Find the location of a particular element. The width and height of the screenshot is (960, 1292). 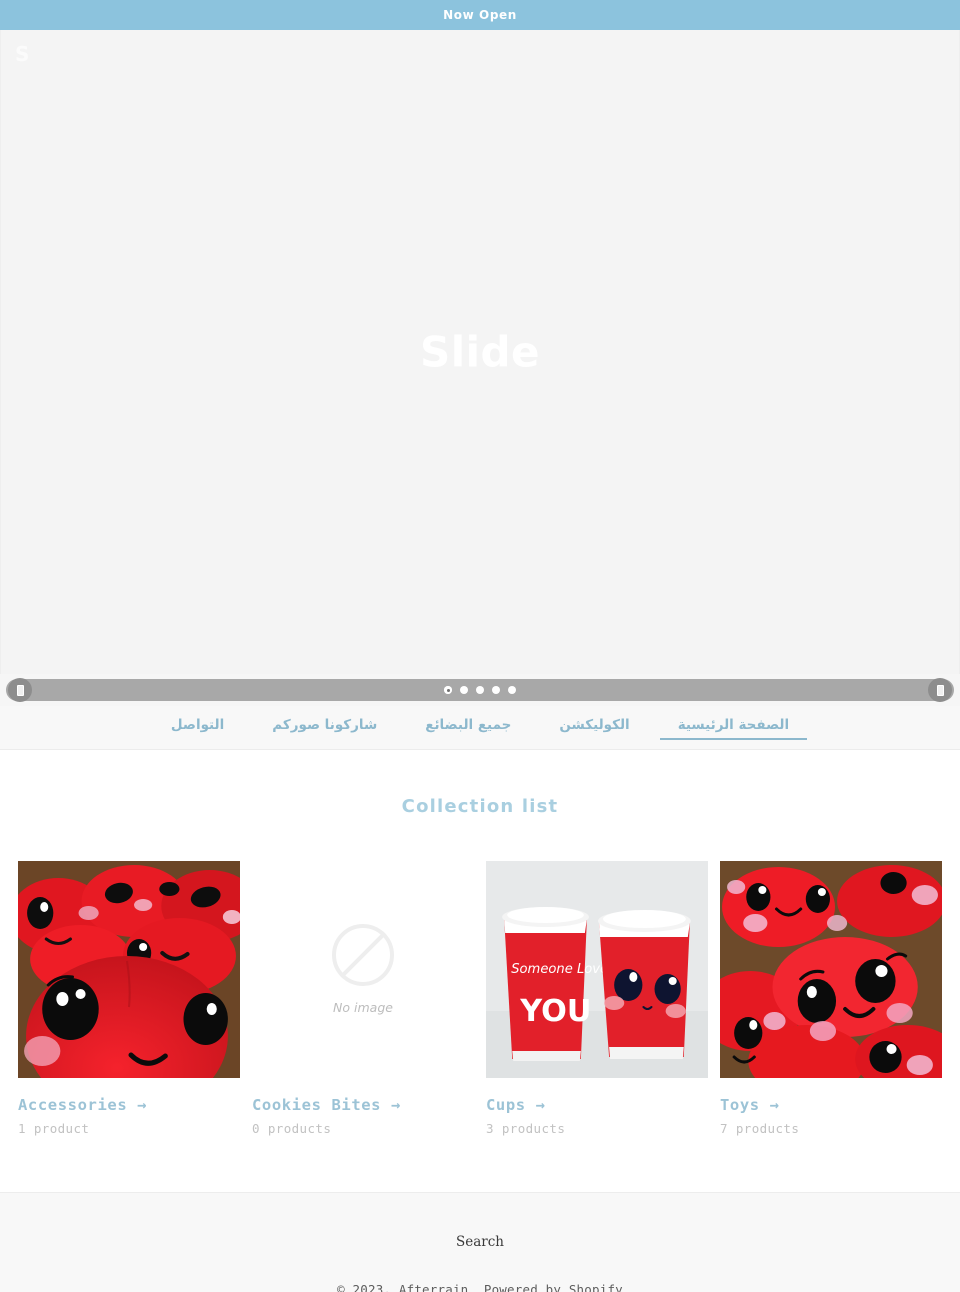

carousel-dots is located at coordinates (480, 690).